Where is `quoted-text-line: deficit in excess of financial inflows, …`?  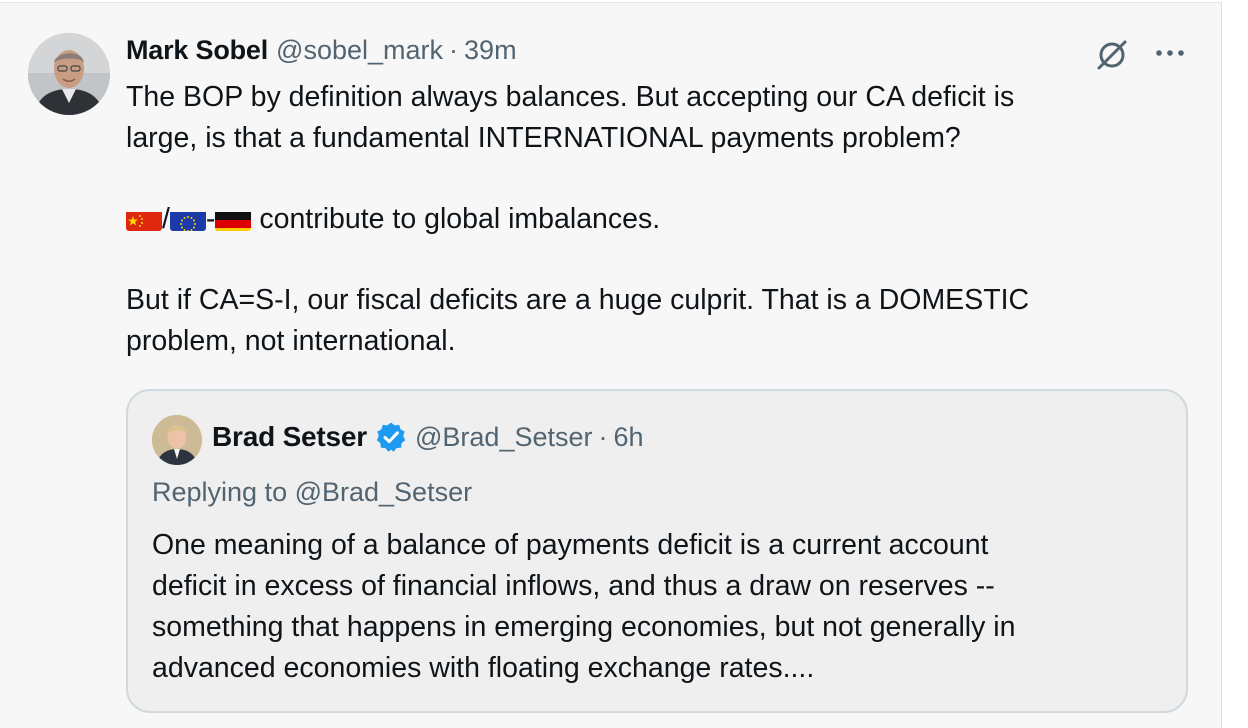
quoted-text-line: deficit in excess of financial inflows, … is located at coordinates (573, 586).